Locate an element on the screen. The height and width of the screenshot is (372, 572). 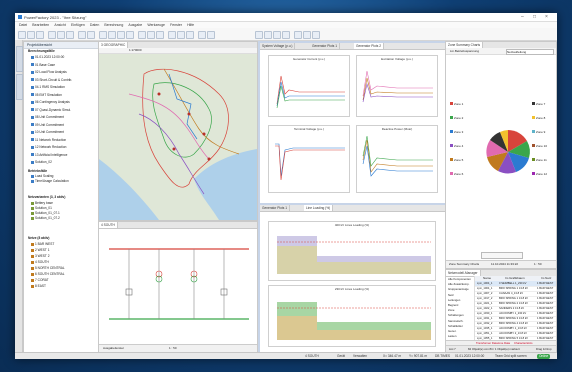
tree-section-scenarios: Berechnungsfälle is located at coordinates (41, 51).